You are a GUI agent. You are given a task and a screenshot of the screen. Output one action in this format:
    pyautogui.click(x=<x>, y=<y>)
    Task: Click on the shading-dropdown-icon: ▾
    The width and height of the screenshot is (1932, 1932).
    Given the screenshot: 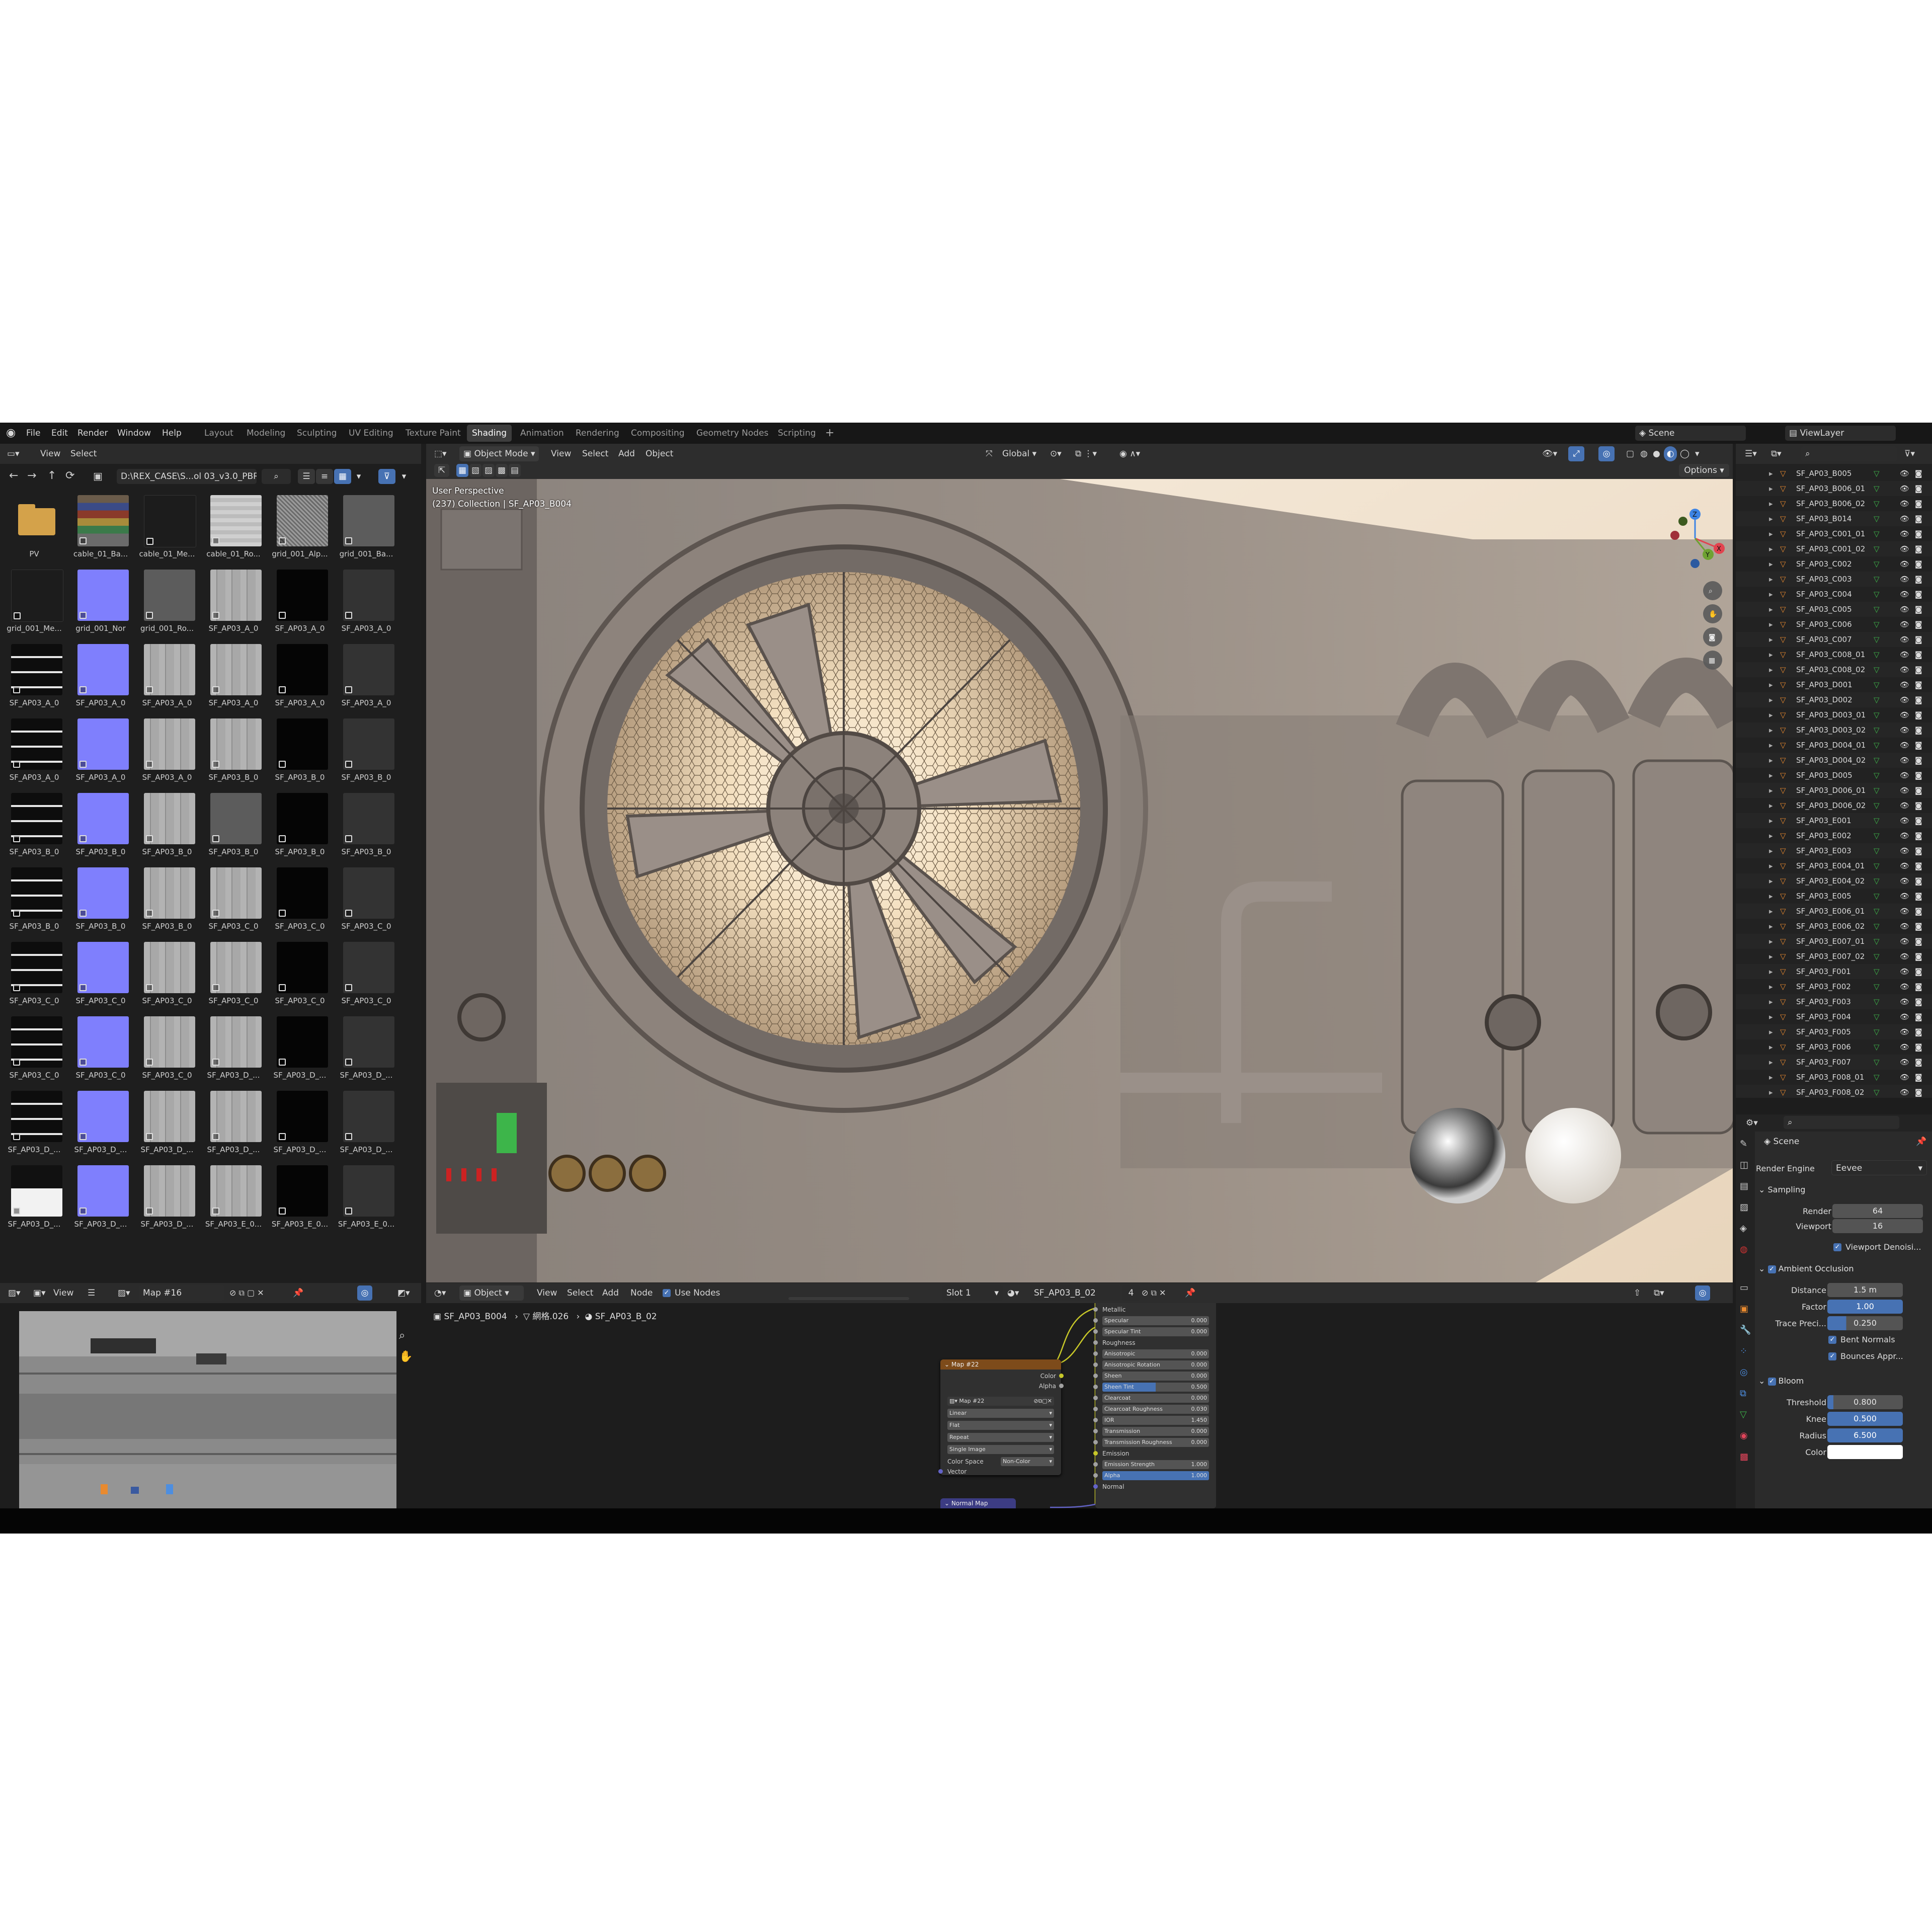 What is the action you would take?
    pyautogui.click(x=1698, y=454)
    